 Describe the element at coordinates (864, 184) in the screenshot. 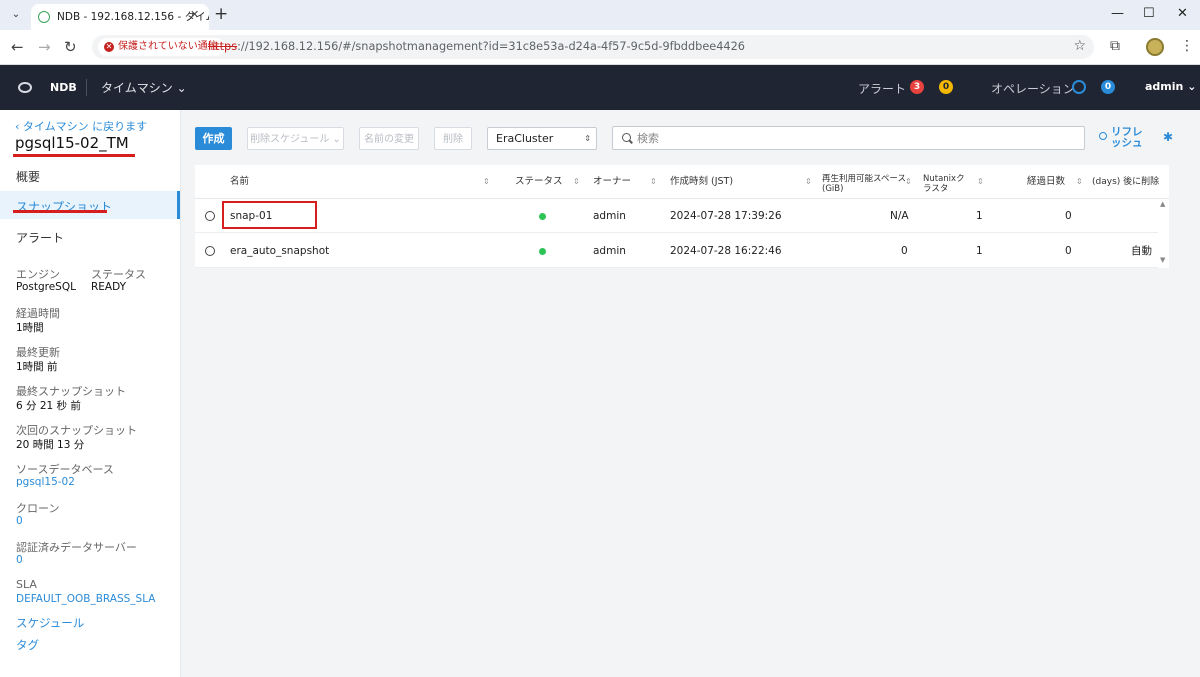

I see `col-reclaimable: 再生利用可能スペース (GiB)` at that location.